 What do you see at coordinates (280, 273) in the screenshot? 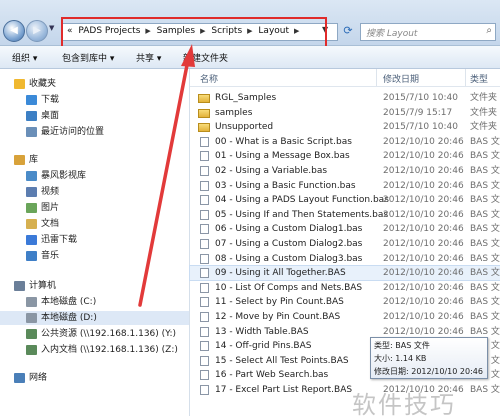
I see `file-name: 09 - Using it All Together.BAS` at bounding box center [280, 273].